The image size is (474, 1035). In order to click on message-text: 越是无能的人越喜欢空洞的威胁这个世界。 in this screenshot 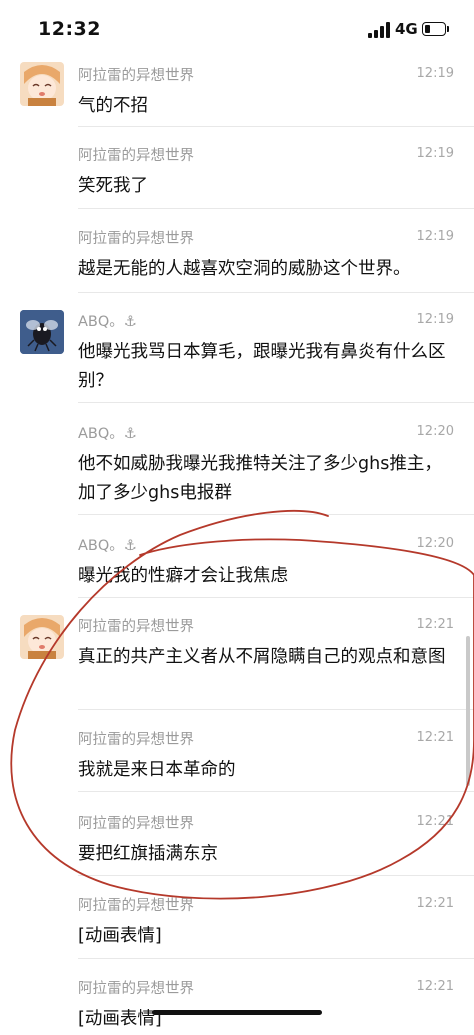, I will do `click(244, 269)`.